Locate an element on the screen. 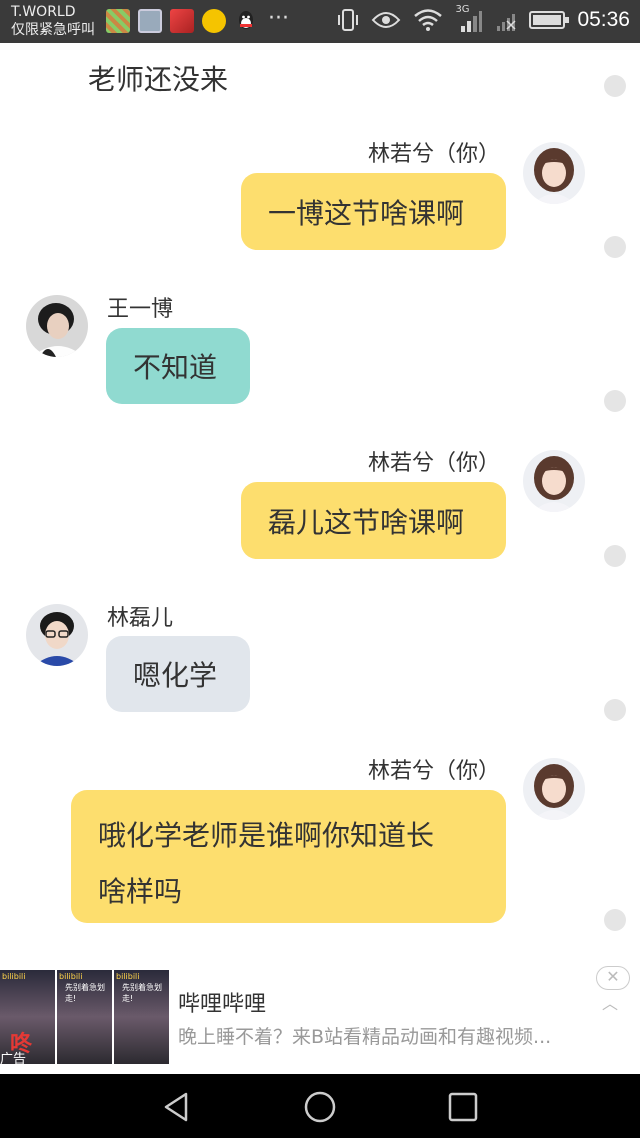 This screenshot has width=640, height=1138. ad-thumbnail: bilibili 咚 广告 is located at coordinates (27, 1017).